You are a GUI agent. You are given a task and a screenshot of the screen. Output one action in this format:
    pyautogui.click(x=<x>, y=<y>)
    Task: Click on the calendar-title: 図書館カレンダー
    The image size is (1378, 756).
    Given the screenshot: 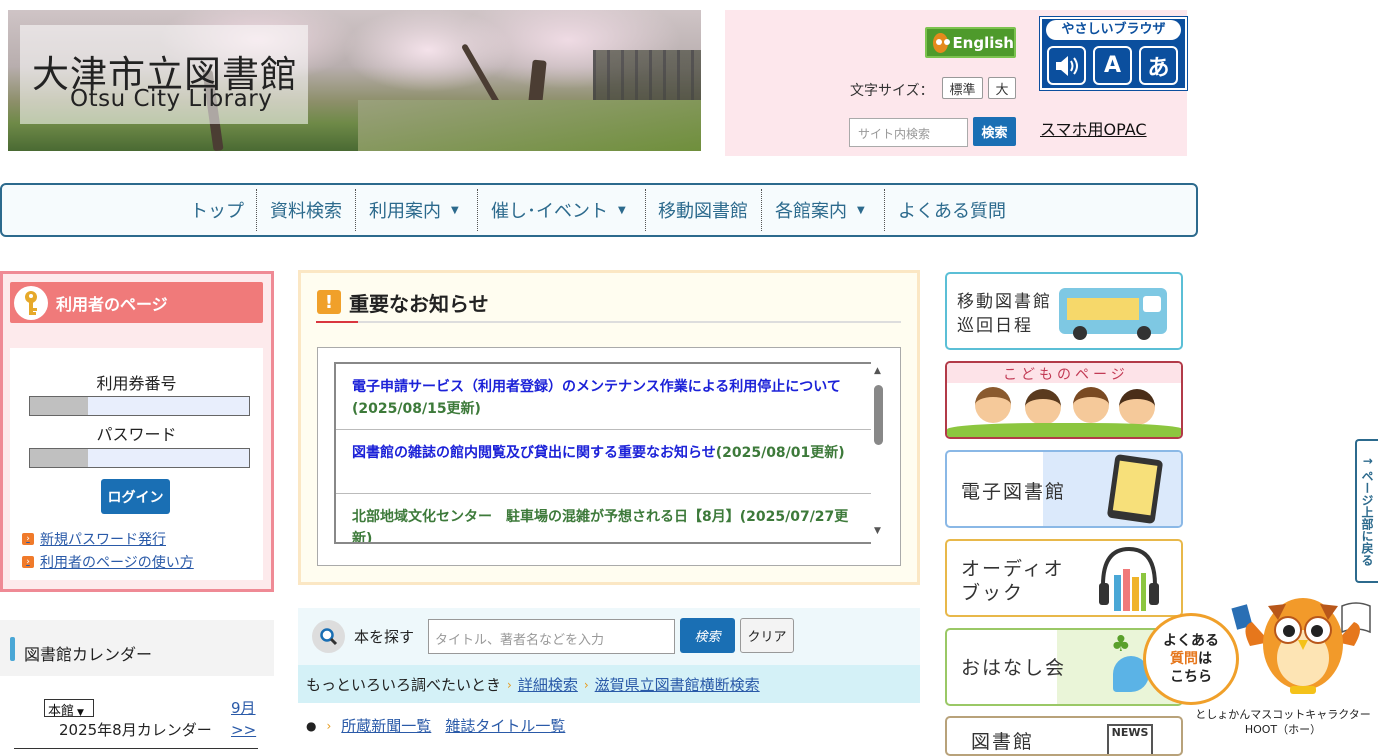 What is the action you would take?
    pyautogui.click(x=88, y=654)
    